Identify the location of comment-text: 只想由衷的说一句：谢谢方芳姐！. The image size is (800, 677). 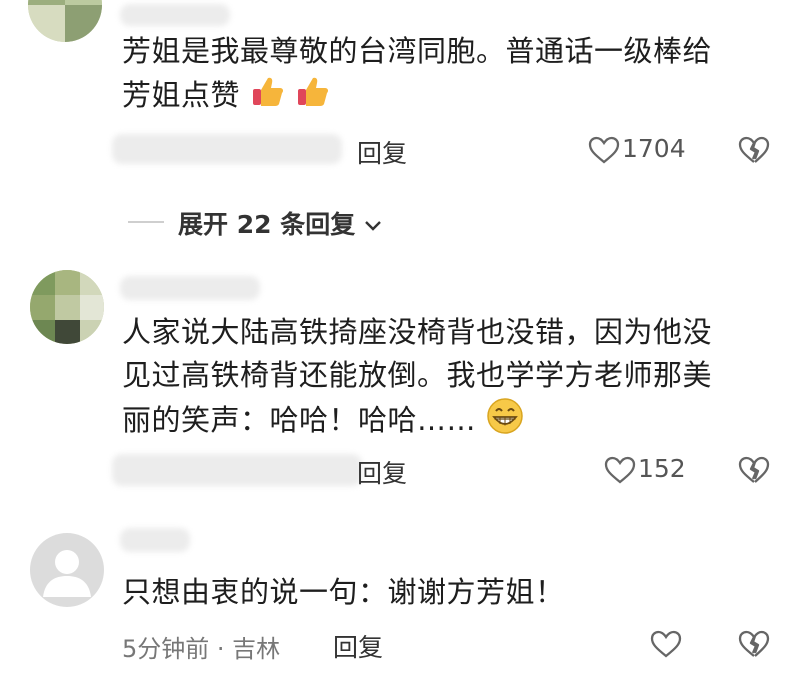
(343, 592).